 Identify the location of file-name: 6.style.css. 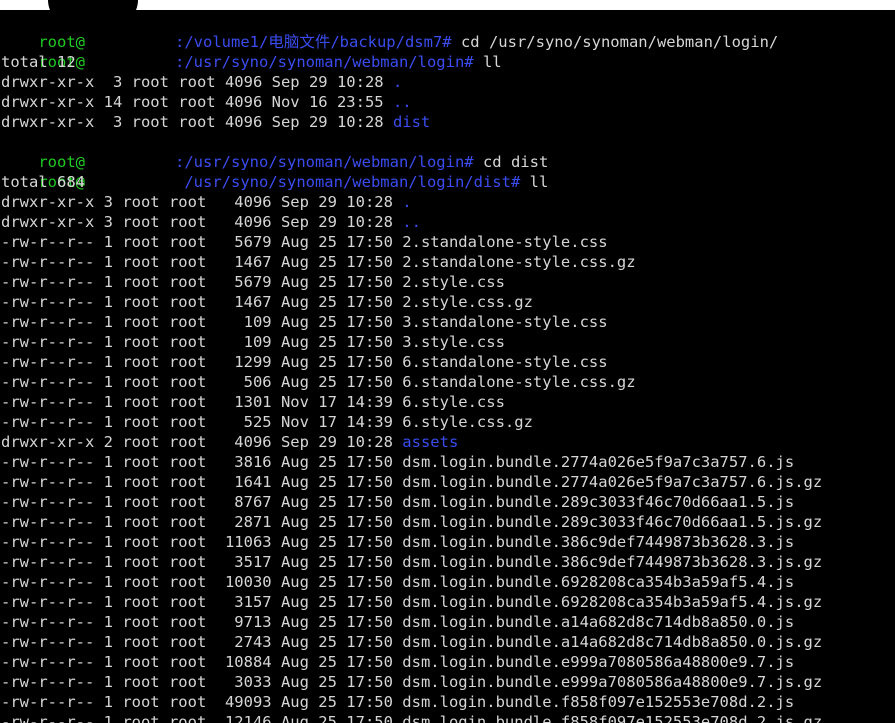
(453, 402).